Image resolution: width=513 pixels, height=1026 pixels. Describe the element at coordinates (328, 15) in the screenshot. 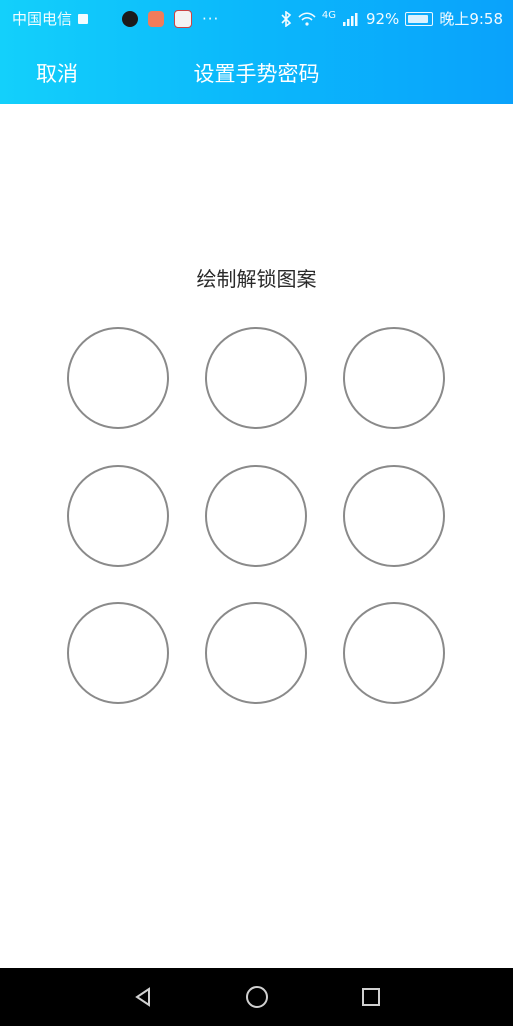

I see `network-type: 4G` at that location.